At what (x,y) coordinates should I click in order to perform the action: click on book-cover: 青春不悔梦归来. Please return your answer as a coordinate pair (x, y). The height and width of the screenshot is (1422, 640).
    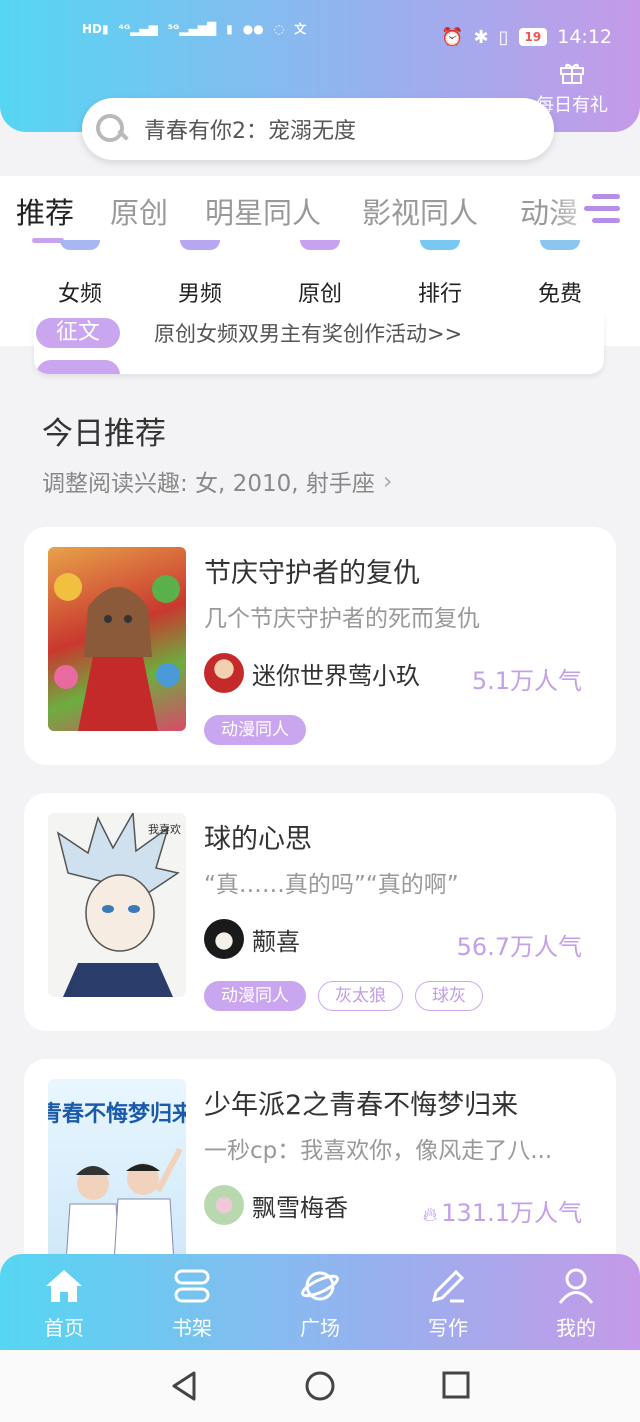
    Looking at the image, I should click on (117, 1171).